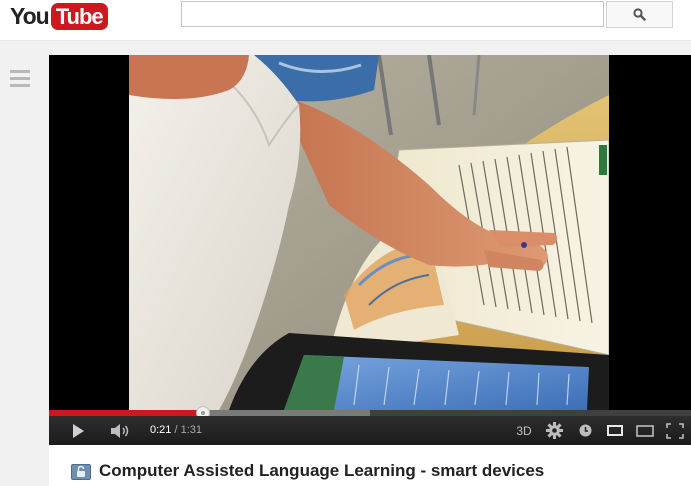 This screenshot has width=691, height=486. I want to click on volume-icon, so click(120, 430).